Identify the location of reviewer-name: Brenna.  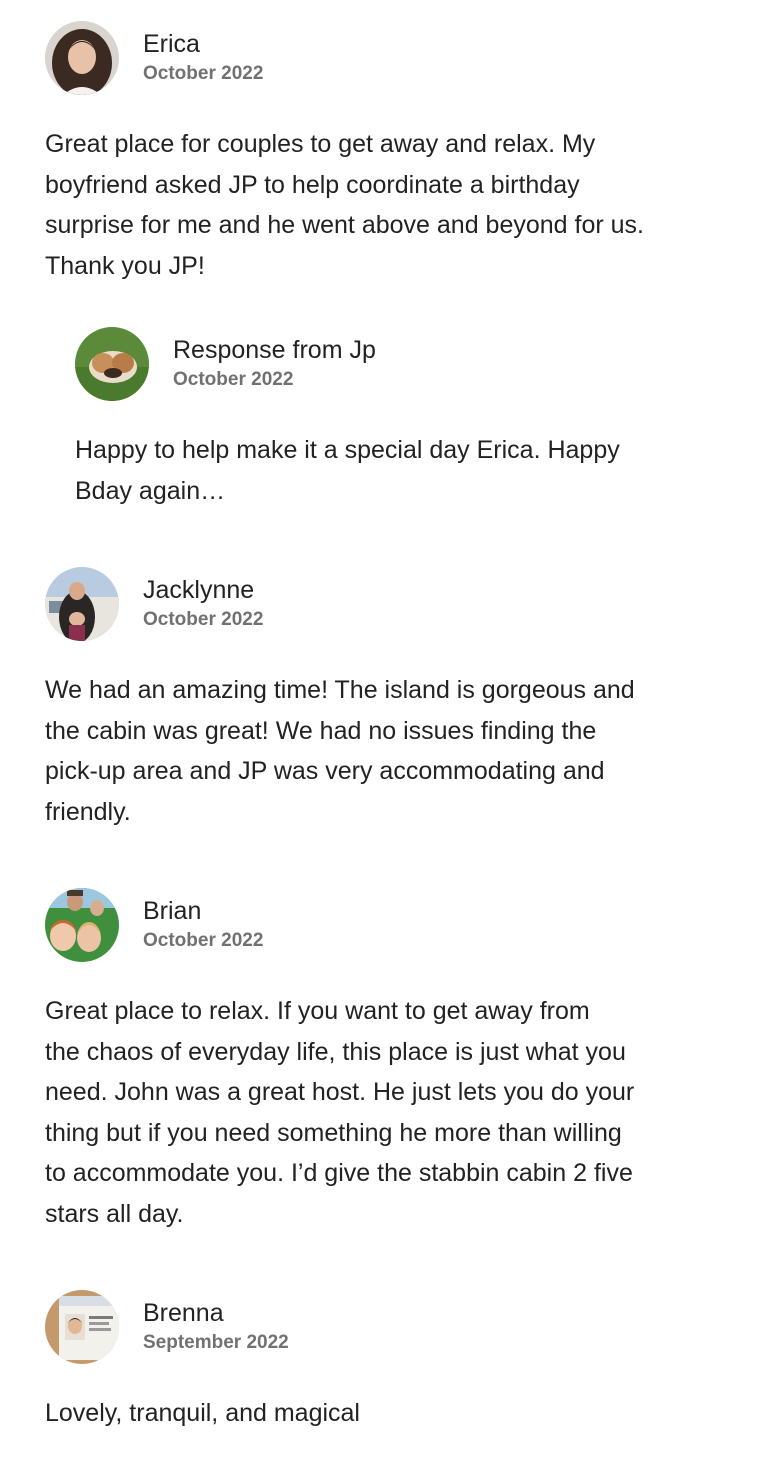
(183, 1313).